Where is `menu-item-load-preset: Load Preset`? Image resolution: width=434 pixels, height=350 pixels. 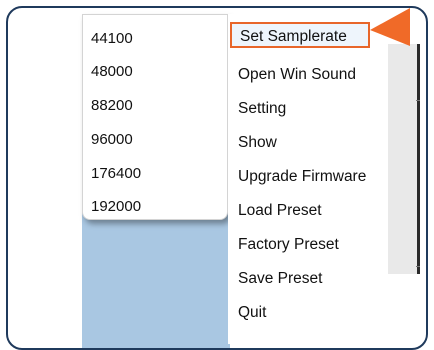 menu-item-load-preset: Load Preset is located at coordinates (280, 211).